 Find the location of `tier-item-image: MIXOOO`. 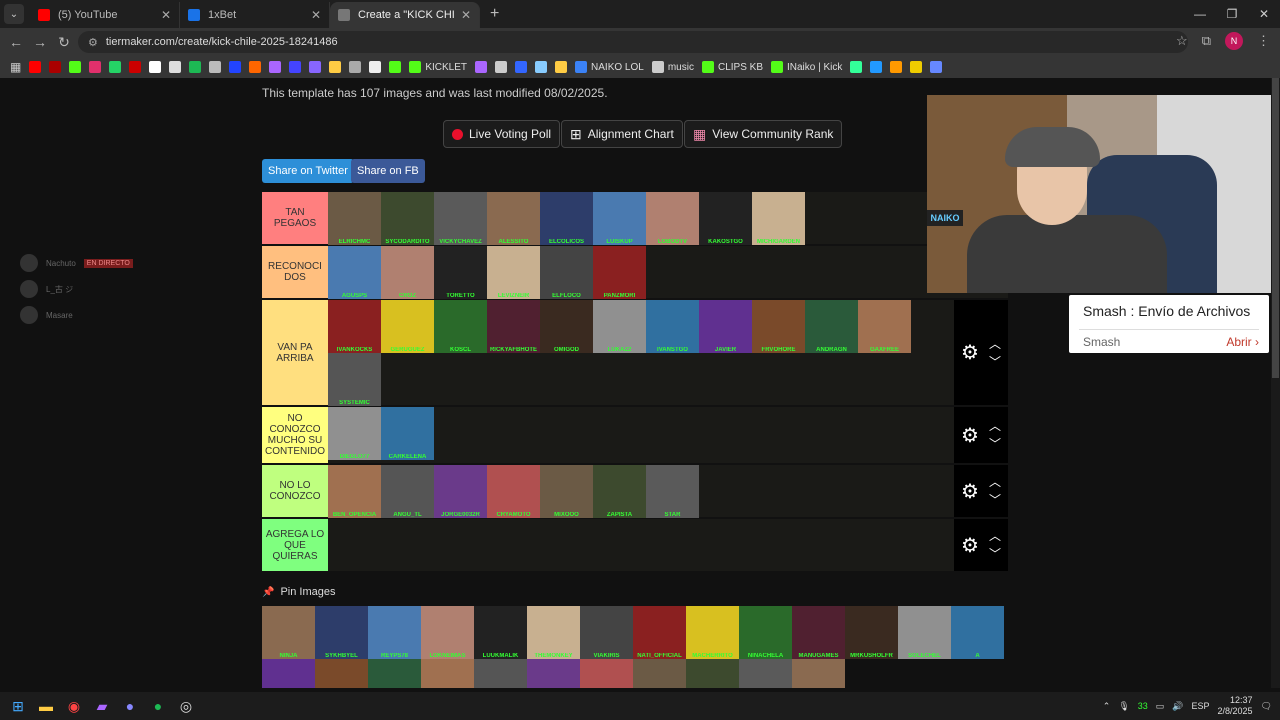

tier-item-image: MIXOOO is located at coordinates (566, 491).